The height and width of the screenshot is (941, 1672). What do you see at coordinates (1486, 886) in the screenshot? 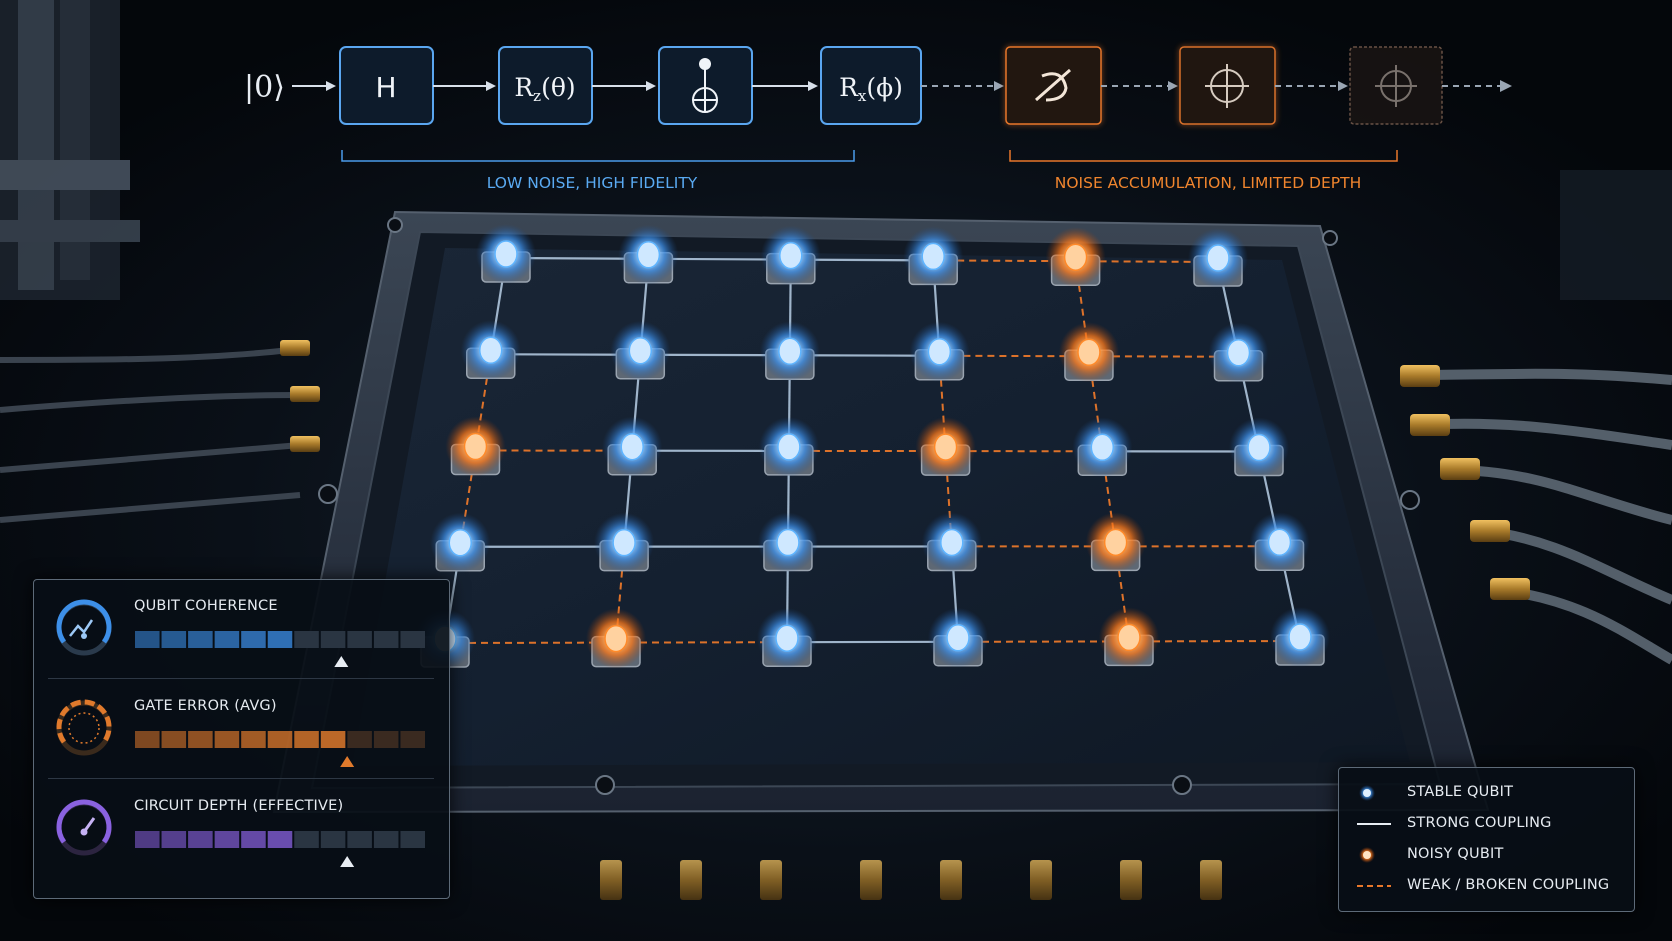
I see `legend-item-weak-coupling: WEAK / BROKEN COUPLING` at bounding box center [1486, 886].